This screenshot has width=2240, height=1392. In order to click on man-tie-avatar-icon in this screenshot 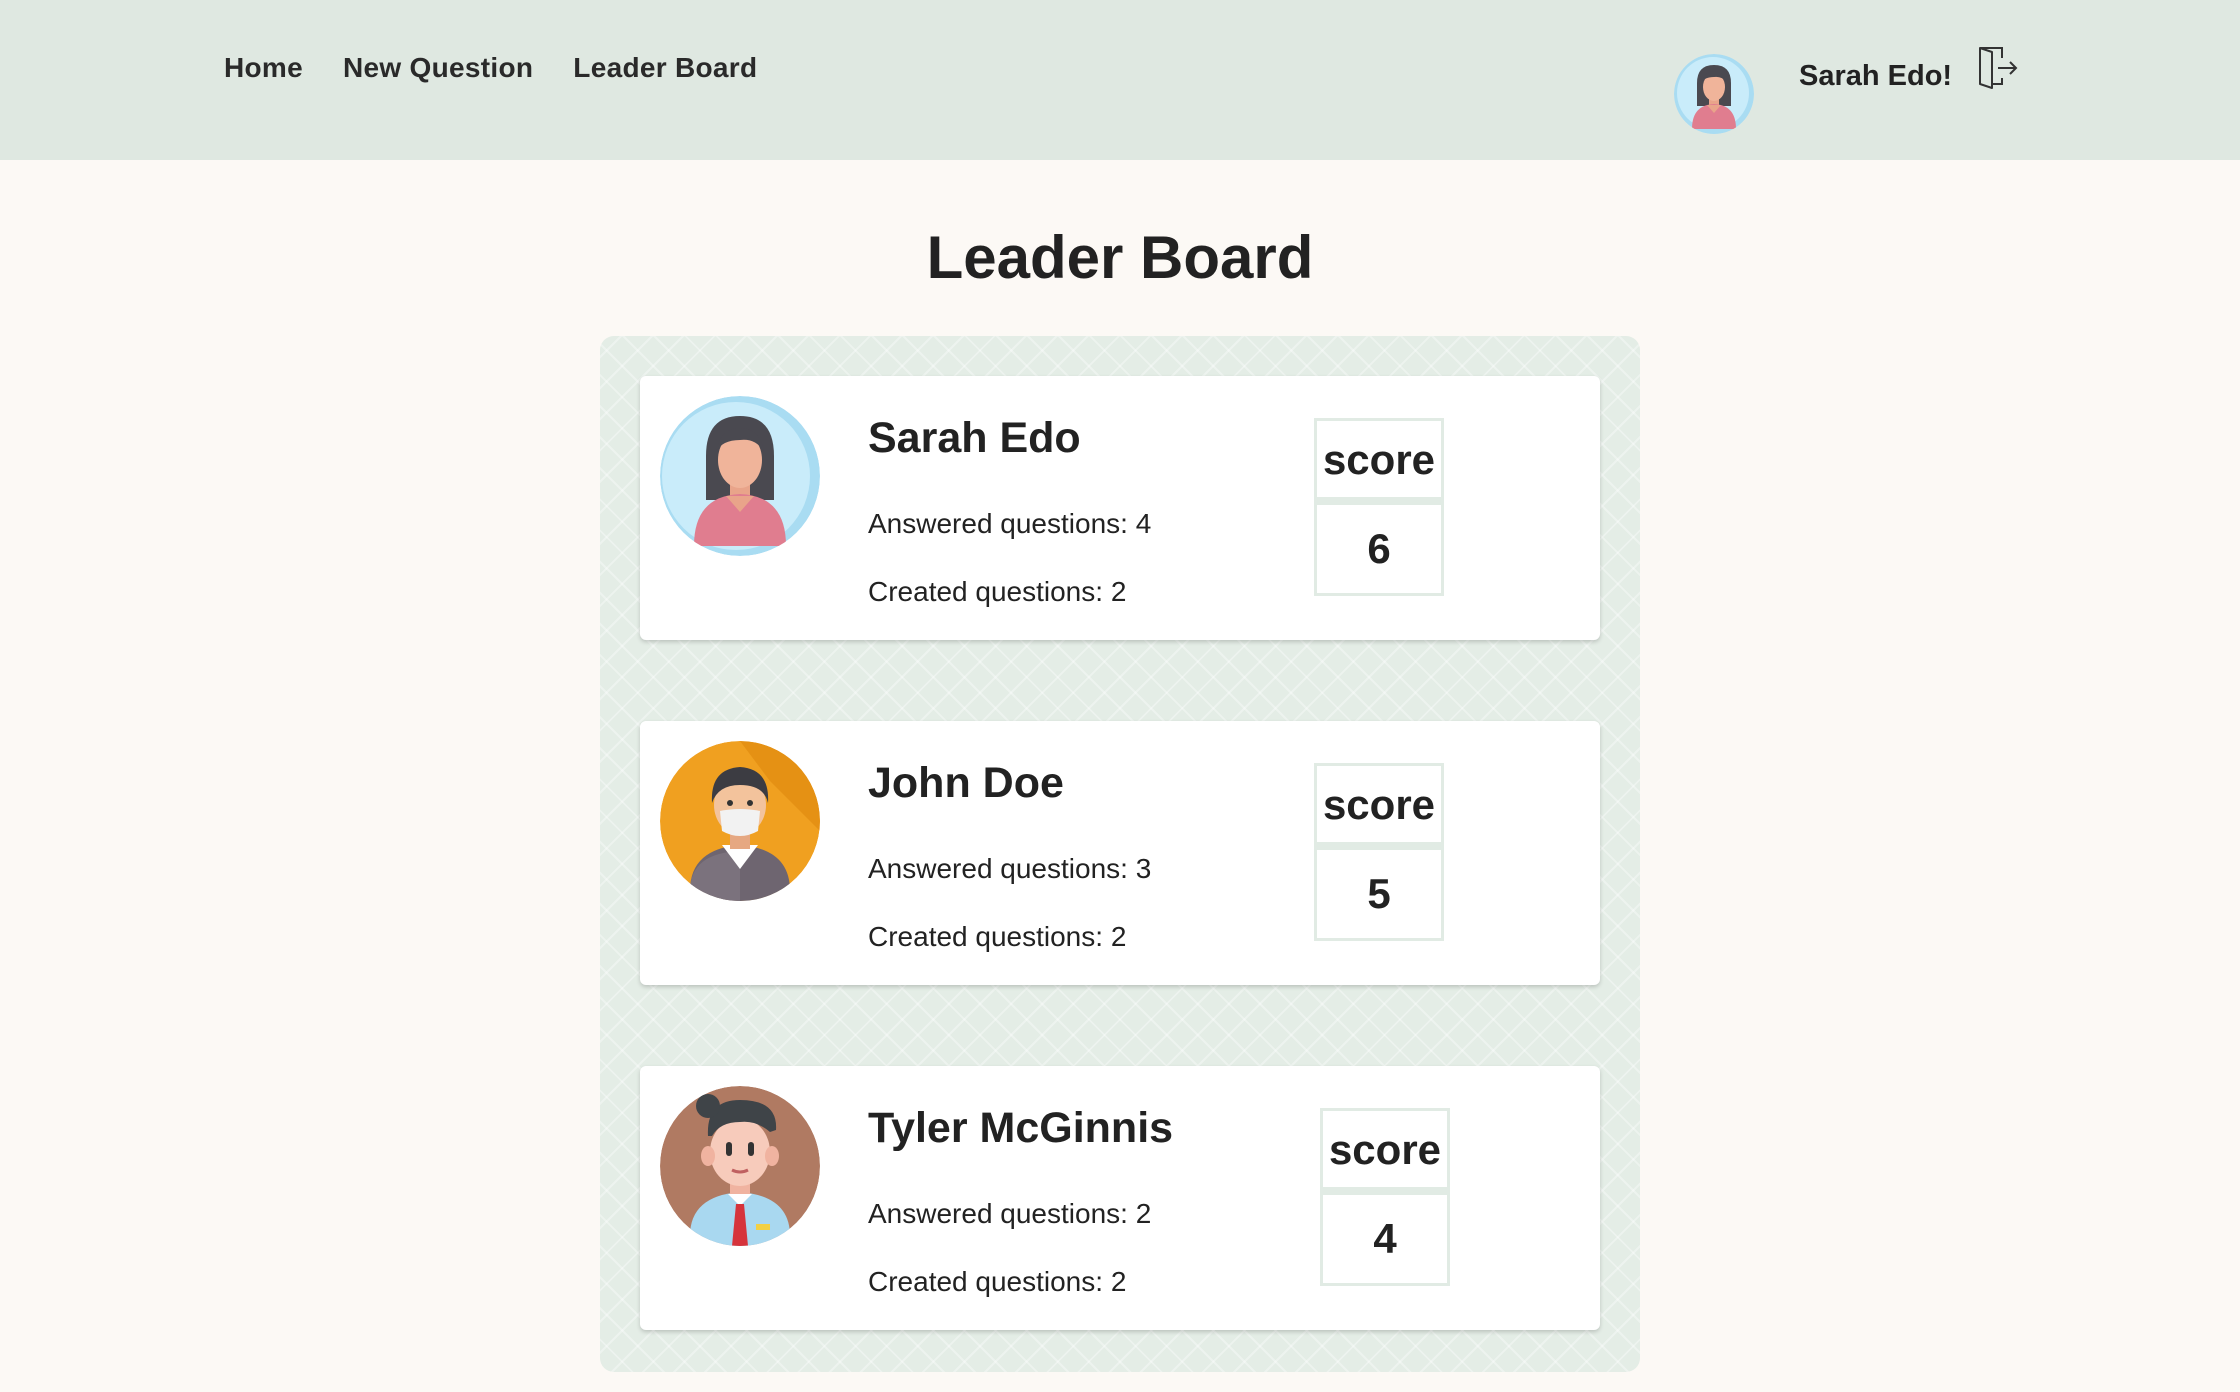, I will do `click(740, 1166)`.